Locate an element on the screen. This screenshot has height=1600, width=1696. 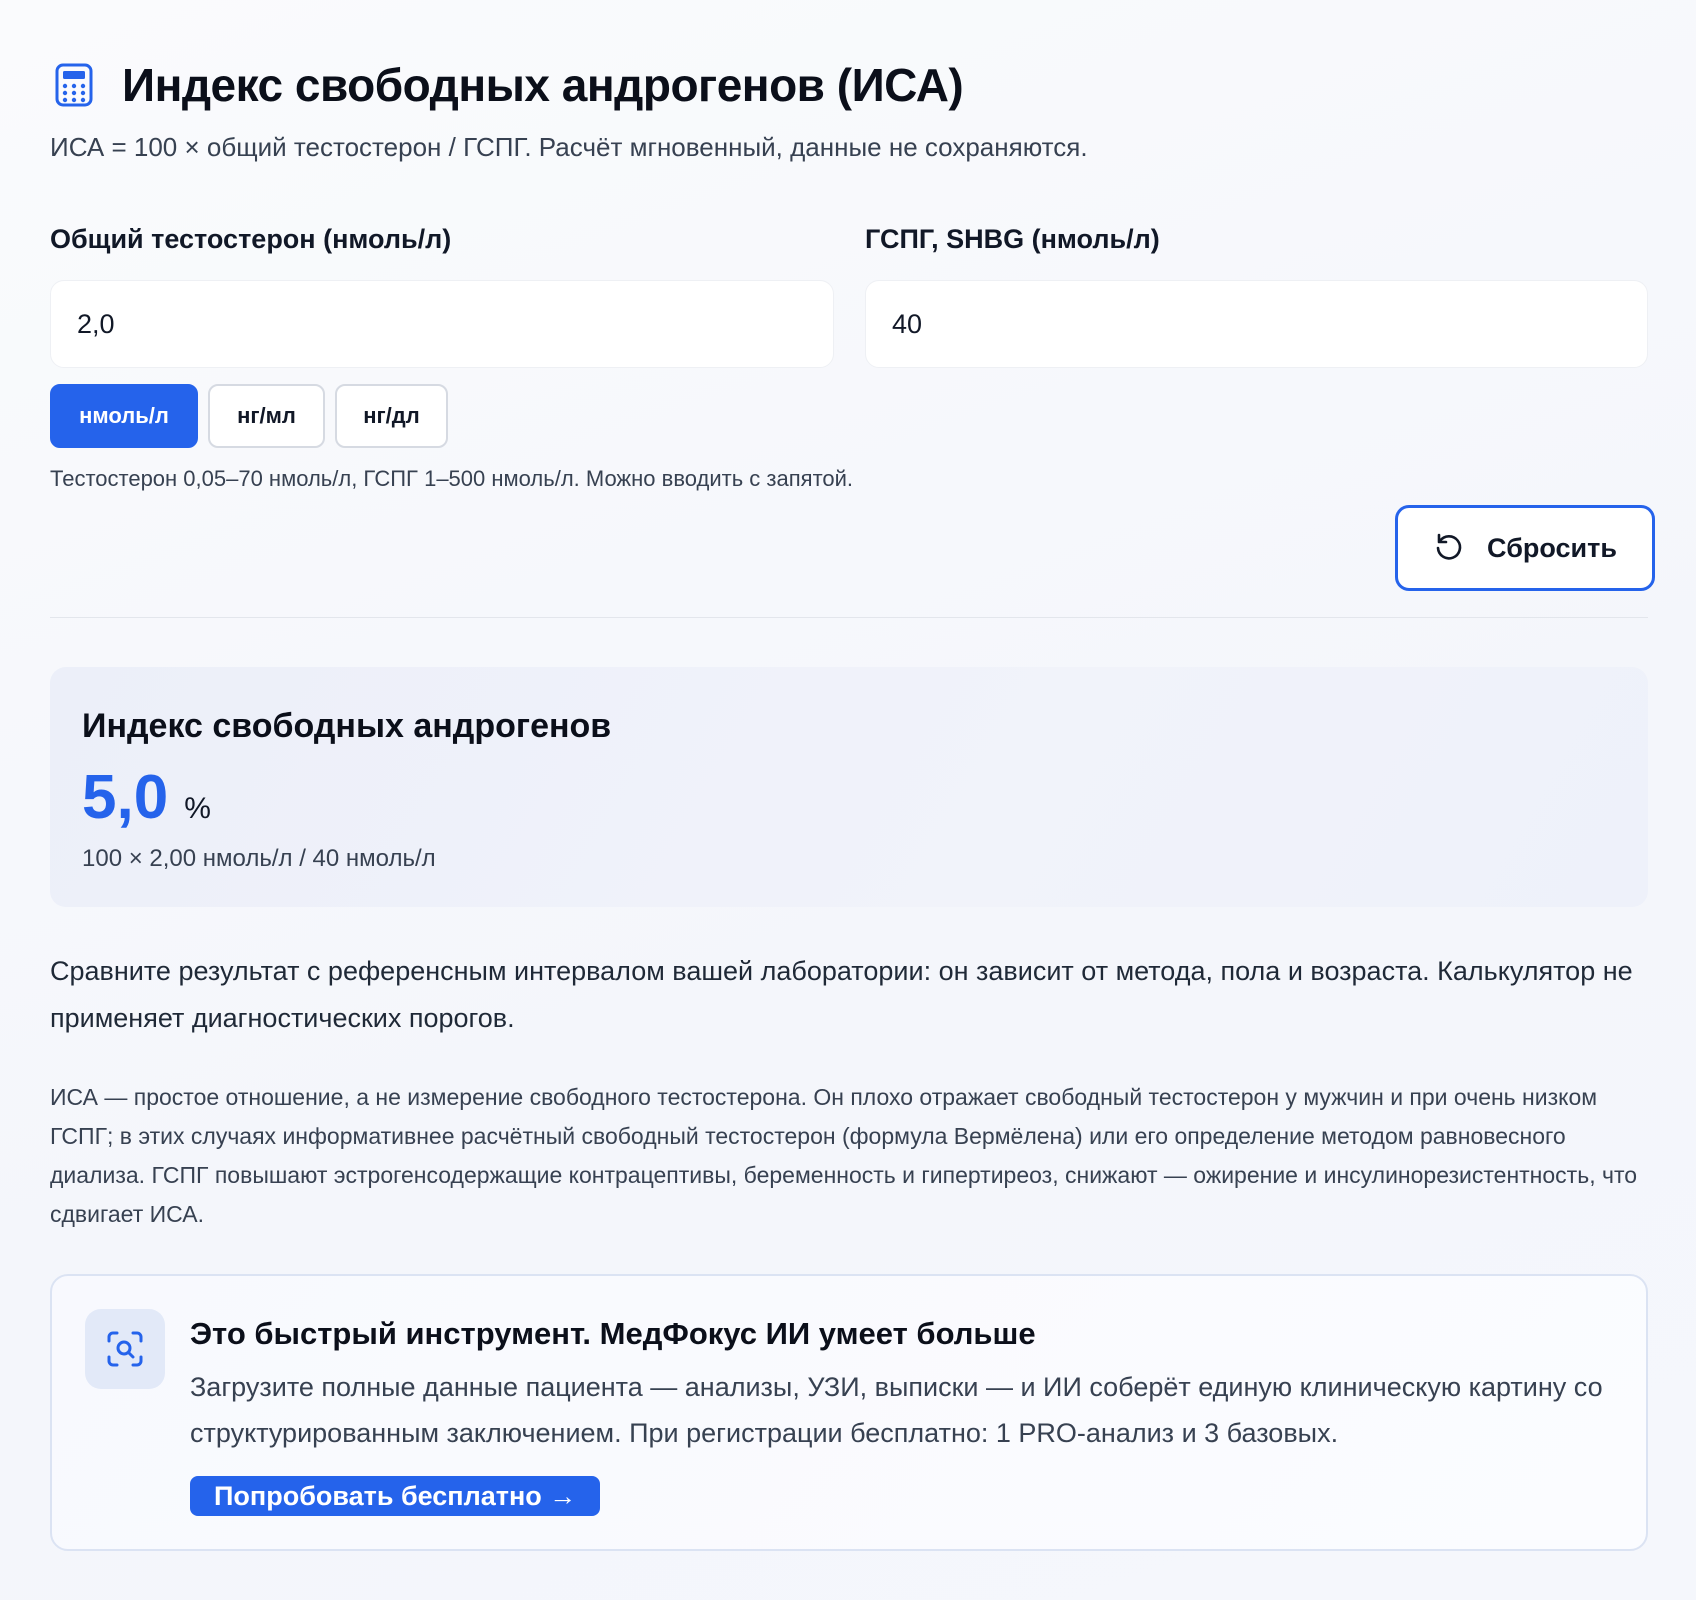
reset-button-label: Сбросить is located at coordinates (1552, 547).